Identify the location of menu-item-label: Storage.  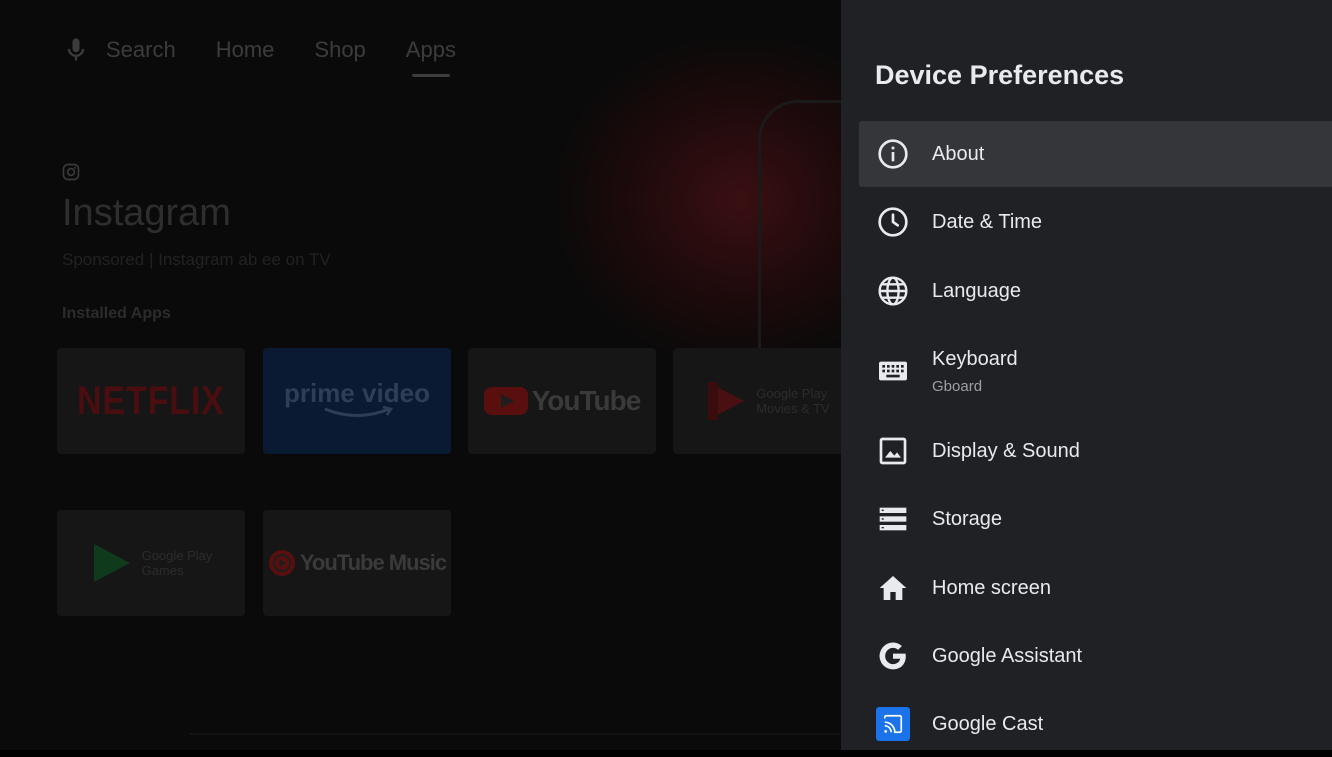
(967, 518).